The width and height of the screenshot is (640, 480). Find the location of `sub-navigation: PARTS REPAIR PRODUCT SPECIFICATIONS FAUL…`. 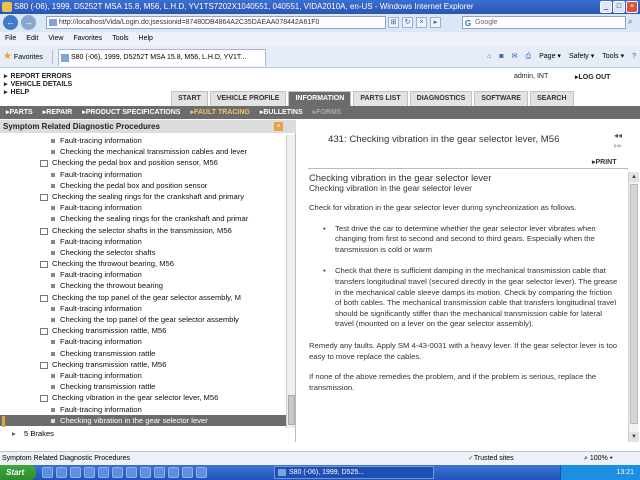

sub-navigation: PARTS REPAIR PRODUCT SPECIFICATIONS FAUL… is located at coordinates (320, 112).